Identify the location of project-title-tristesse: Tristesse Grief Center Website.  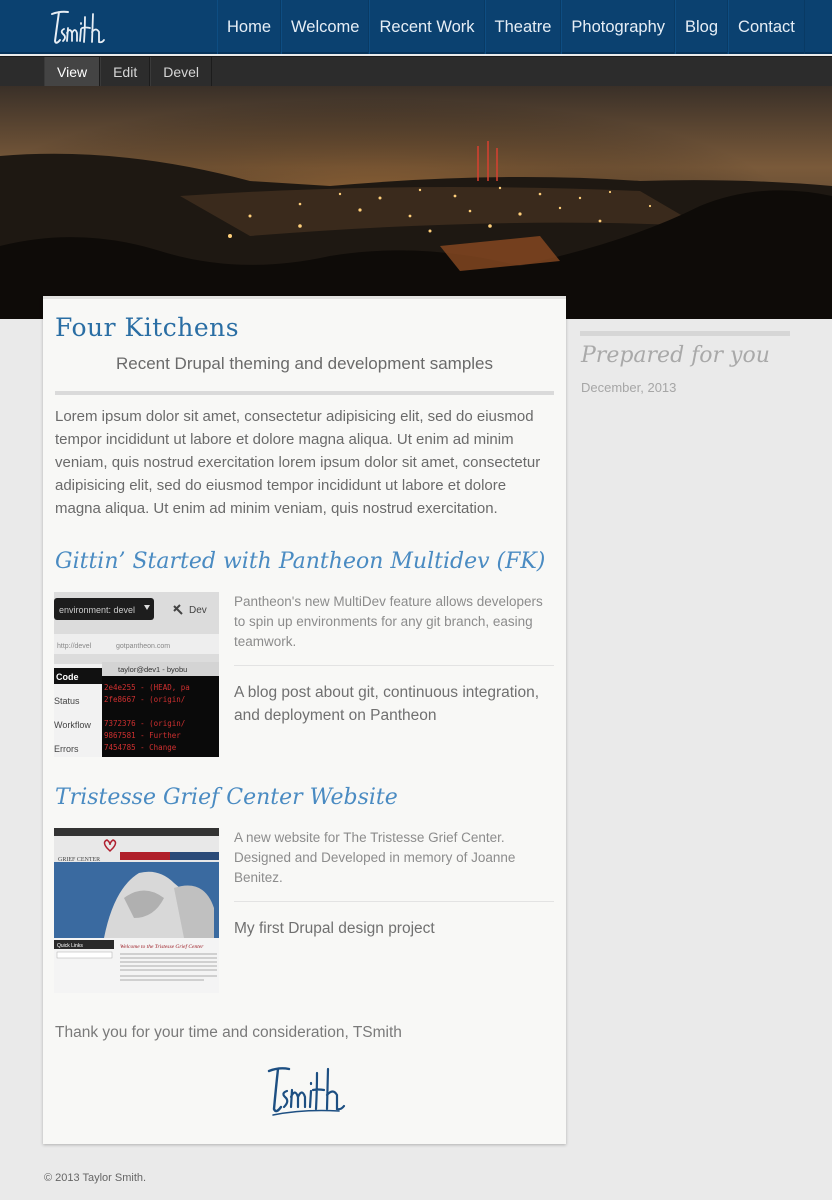
(226, 797).